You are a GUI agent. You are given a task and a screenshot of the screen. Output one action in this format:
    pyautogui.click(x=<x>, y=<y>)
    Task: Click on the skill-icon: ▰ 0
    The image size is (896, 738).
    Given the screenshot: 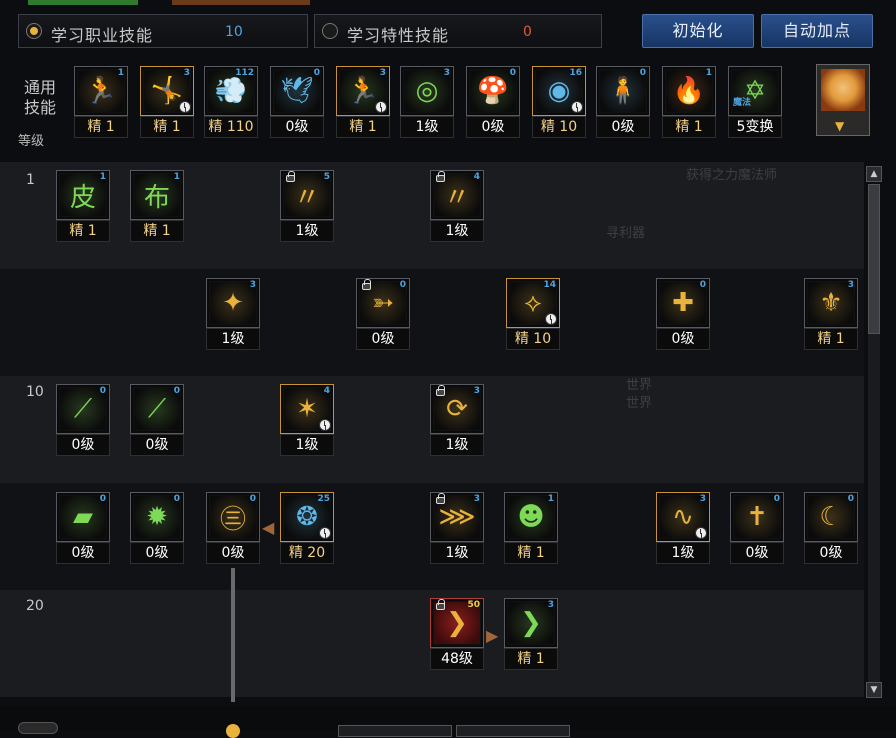 What is the action you would take?
    pyautogui.click(x=83, y=517)
    